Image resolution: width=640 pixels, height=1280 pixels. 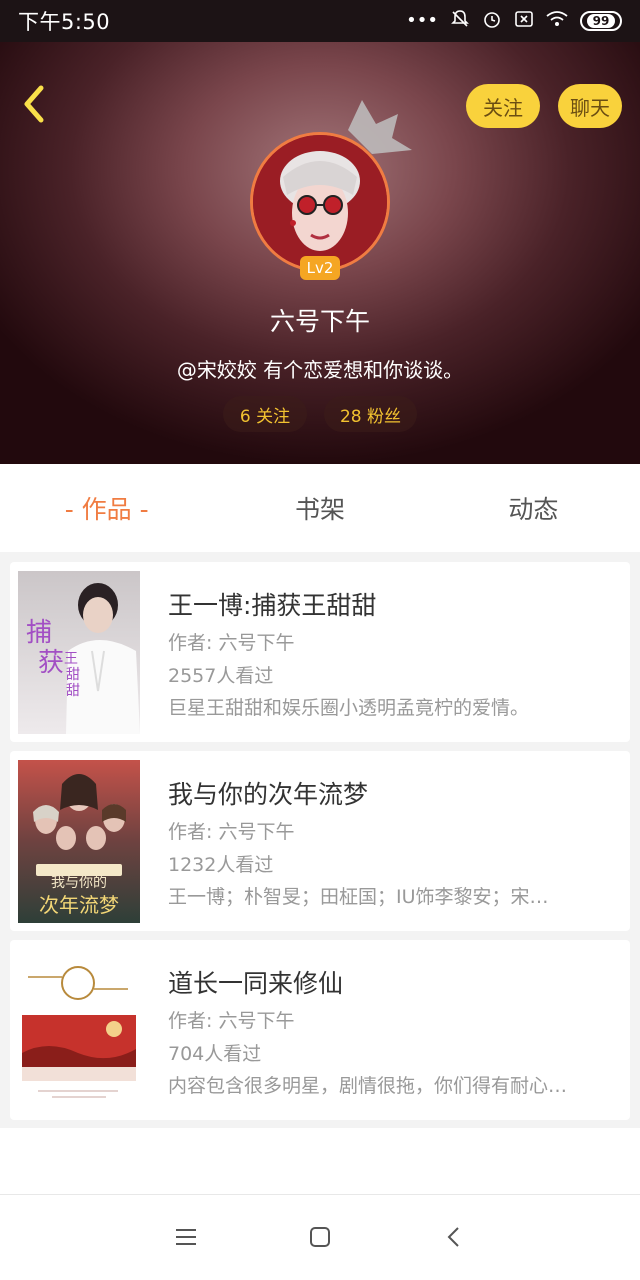 What do you see at coordinates (349, 708) in the screenshot?
I see `book-description: 巨星王甜甜和娱乐圈小透明孟竟柠的爱情。` at bounding box center [349, 708].